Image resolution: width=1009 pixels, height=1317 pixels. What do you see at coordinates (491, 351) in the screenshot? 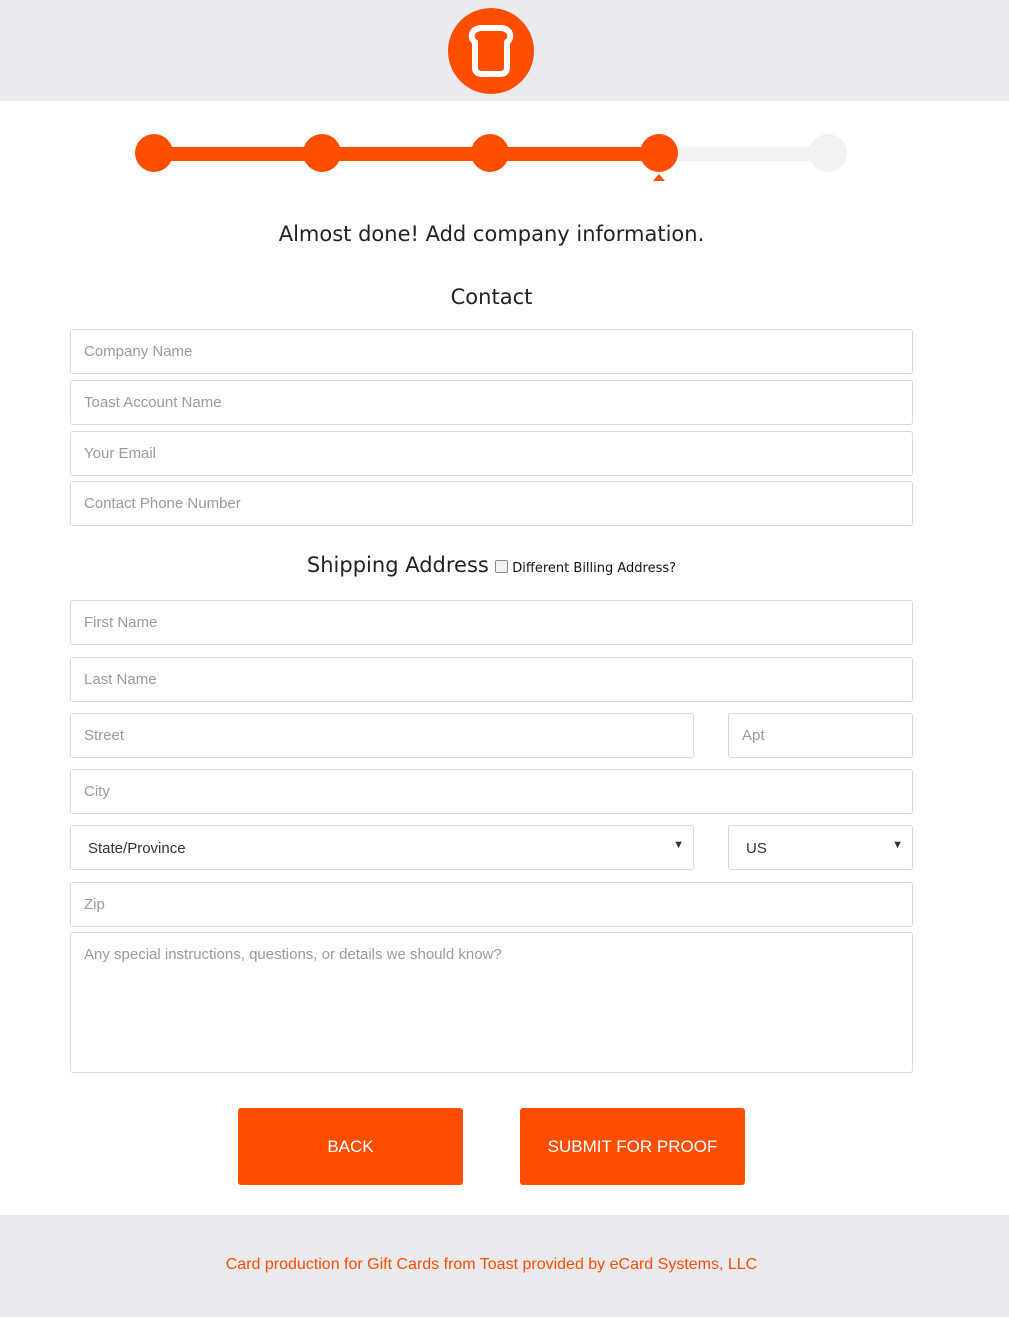
I see `company-name-input` at bounding box center [491, 351].